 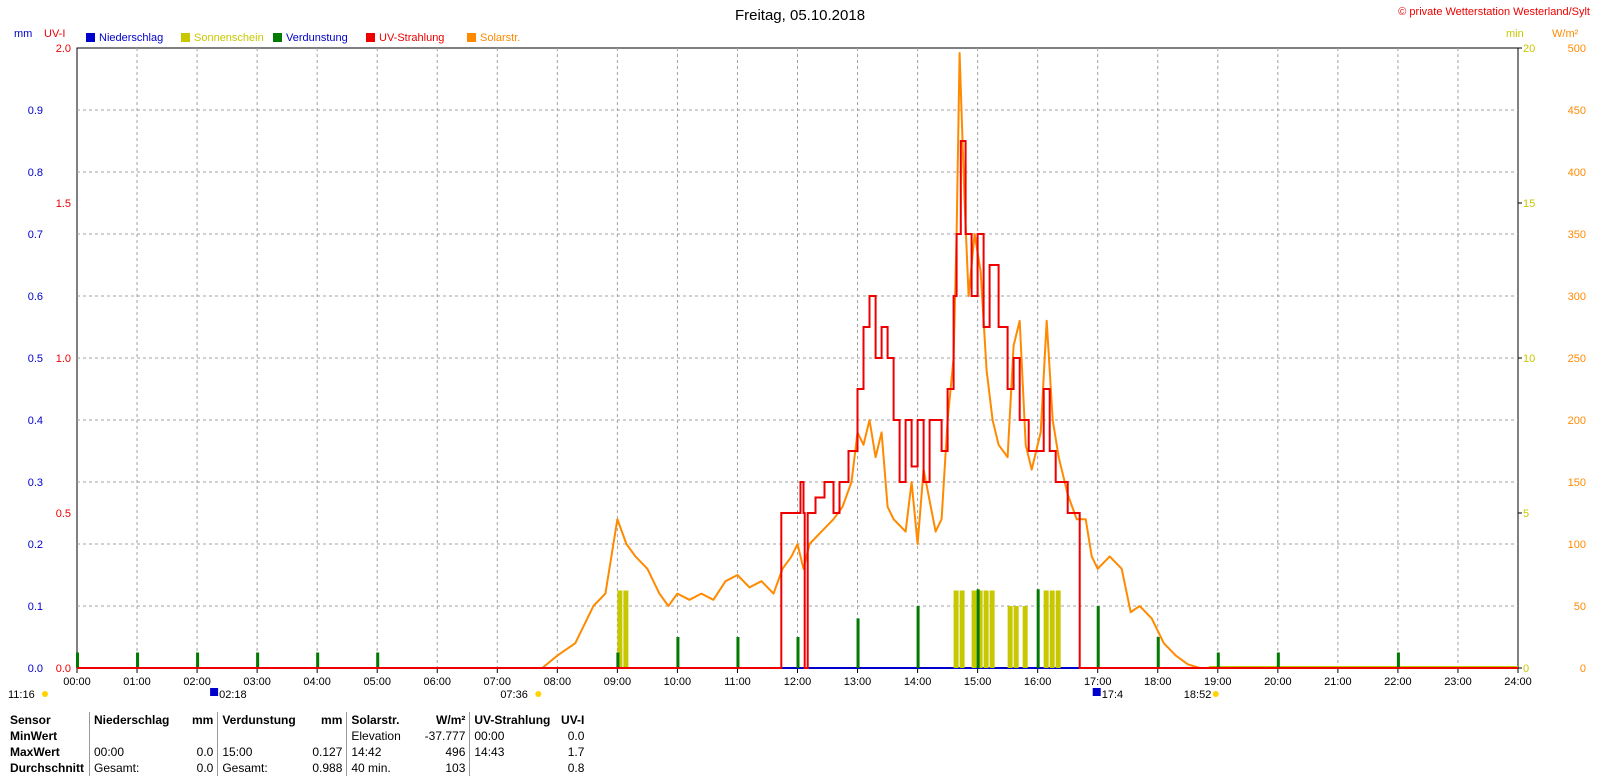 What do you see at coordinates (1529, 49) in the screenshot?
I see `min-tick-label: 20` at bounding box center [1529, 49].